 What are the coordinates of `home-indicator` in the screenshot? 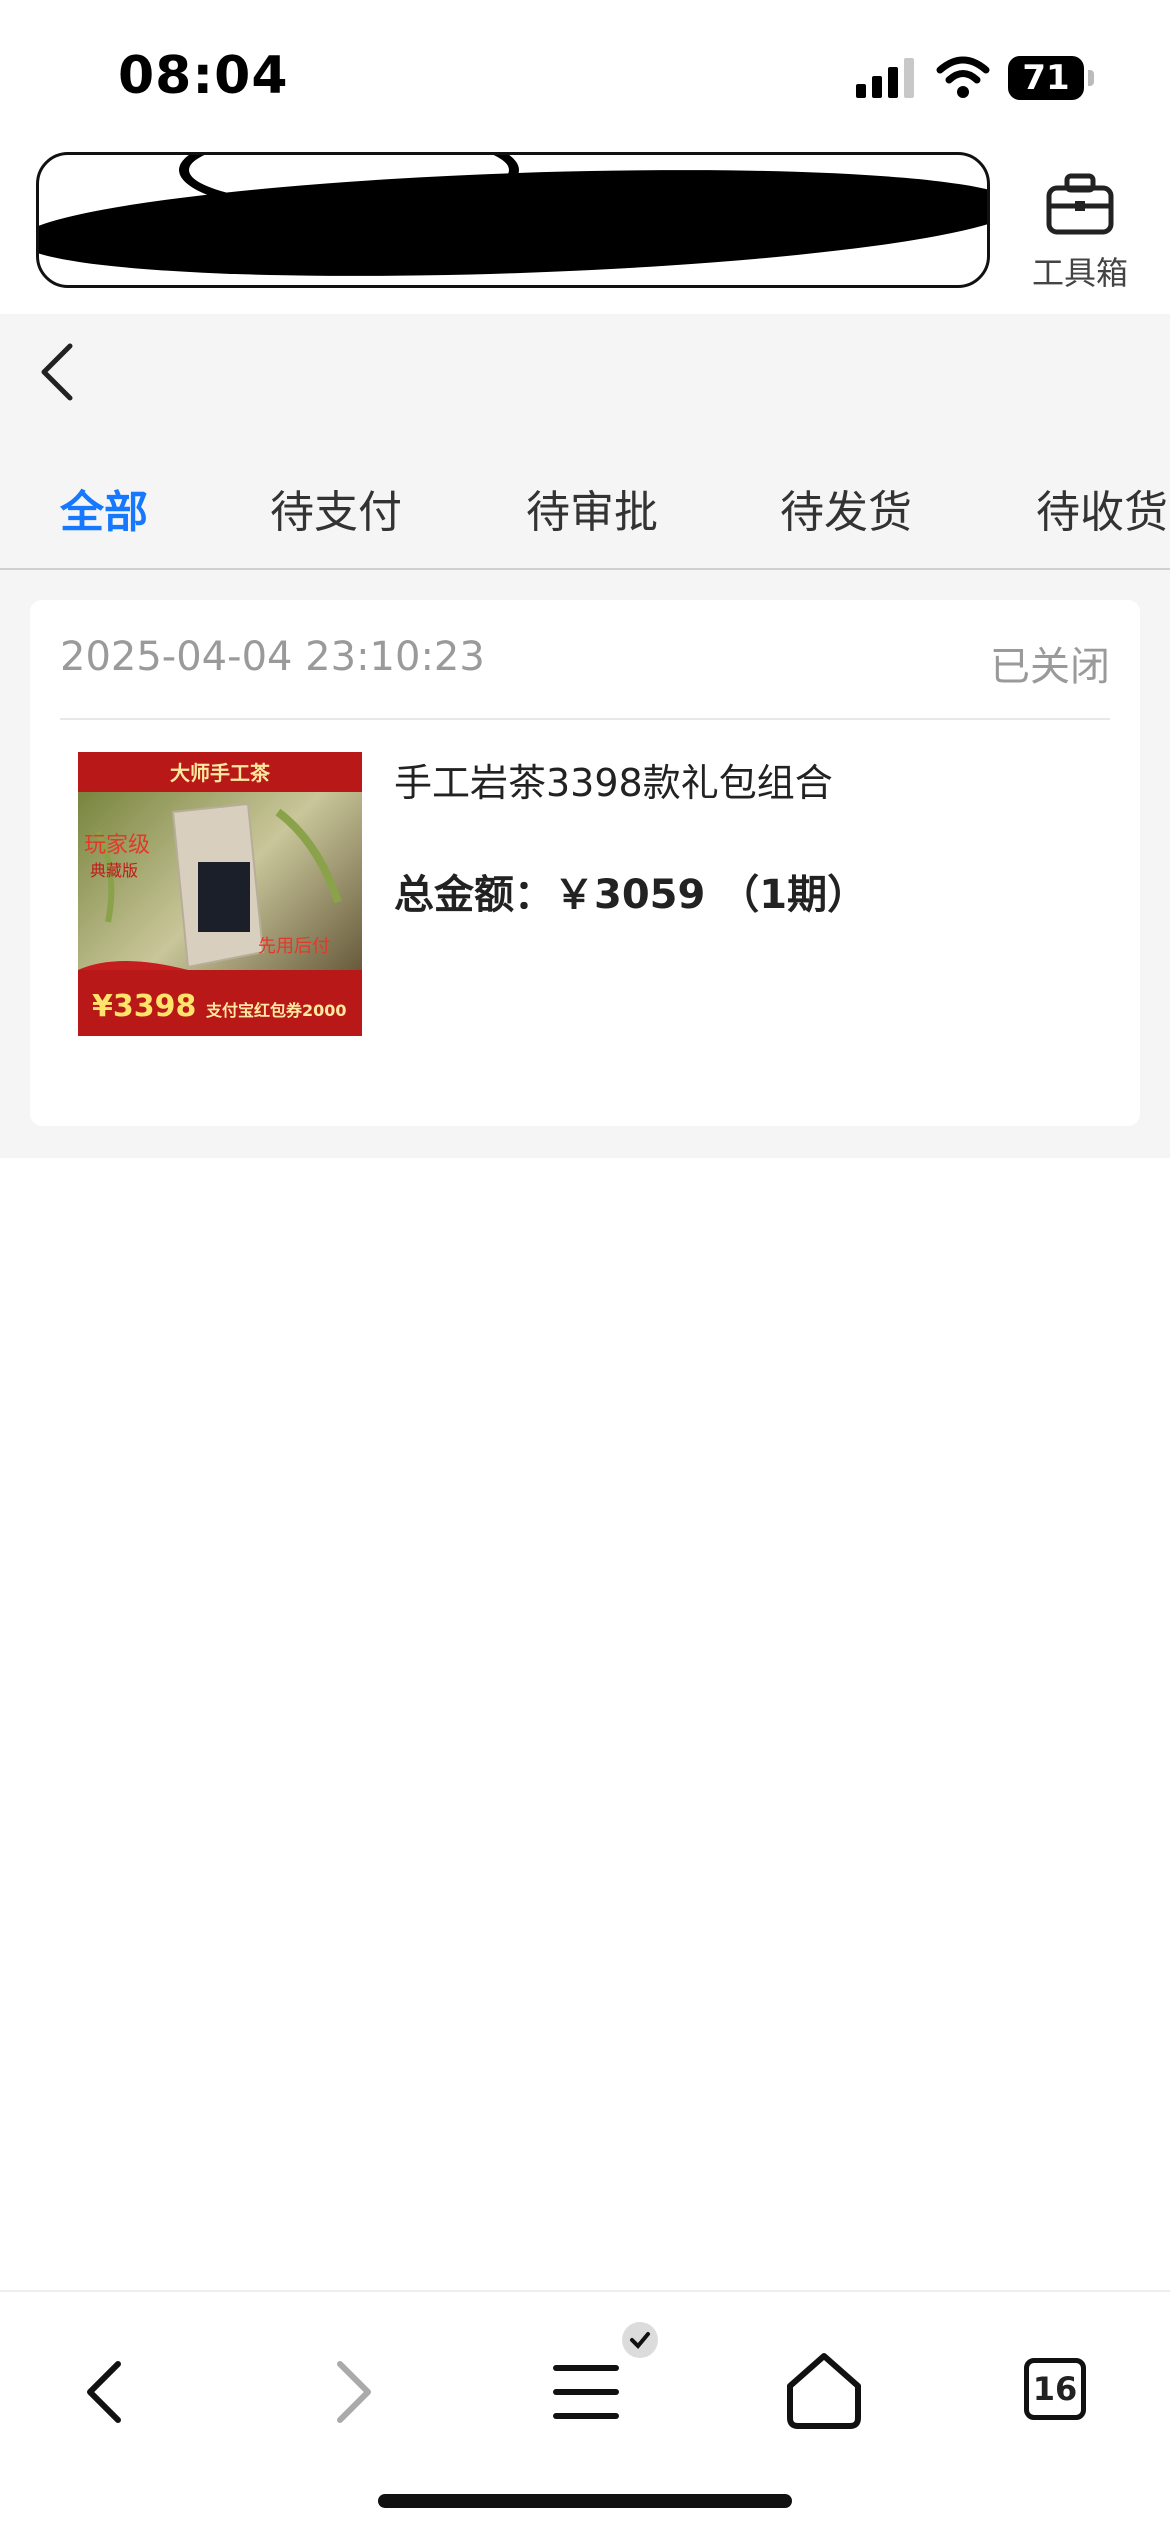 It's located at (585, 2501).